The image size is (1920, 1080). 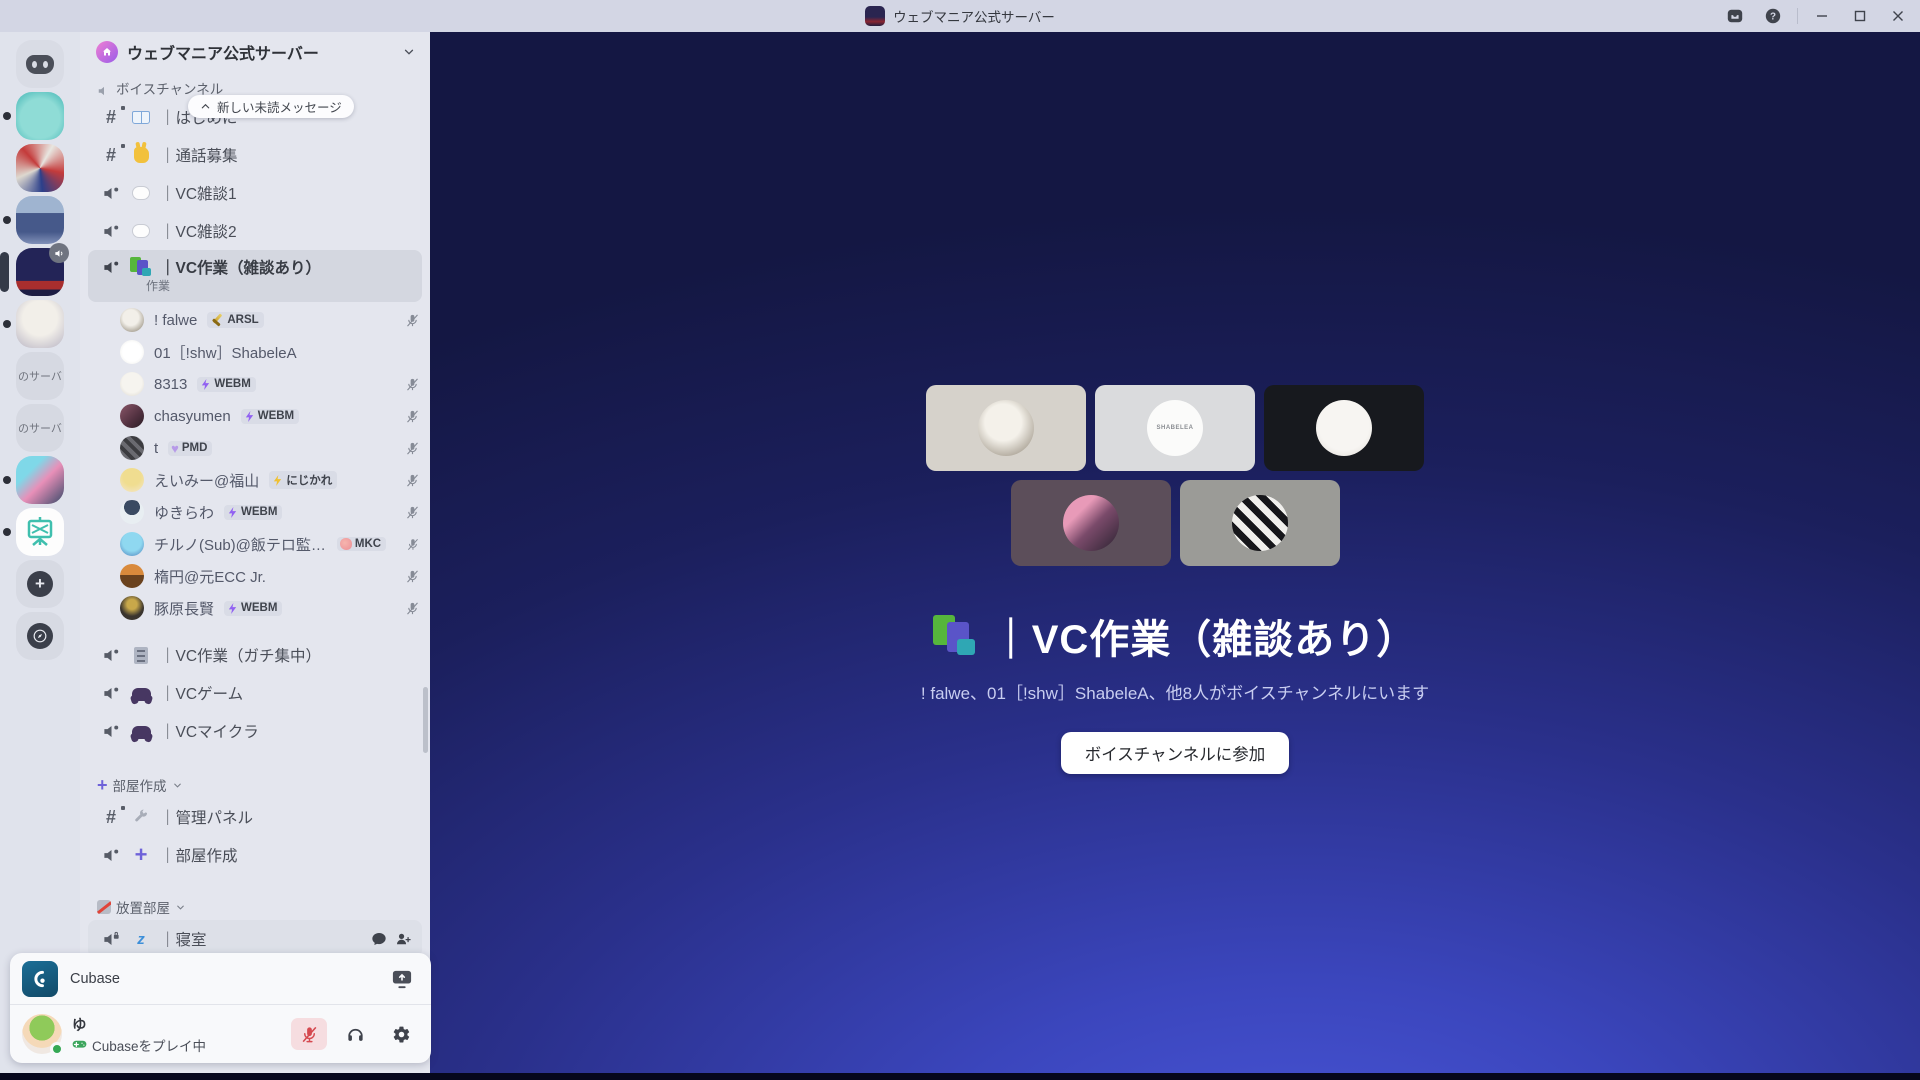 What do you see at coordinates (33, 220) in the screenshot?
I see `server-icon-suit-man` at bounding box center [33, 220].